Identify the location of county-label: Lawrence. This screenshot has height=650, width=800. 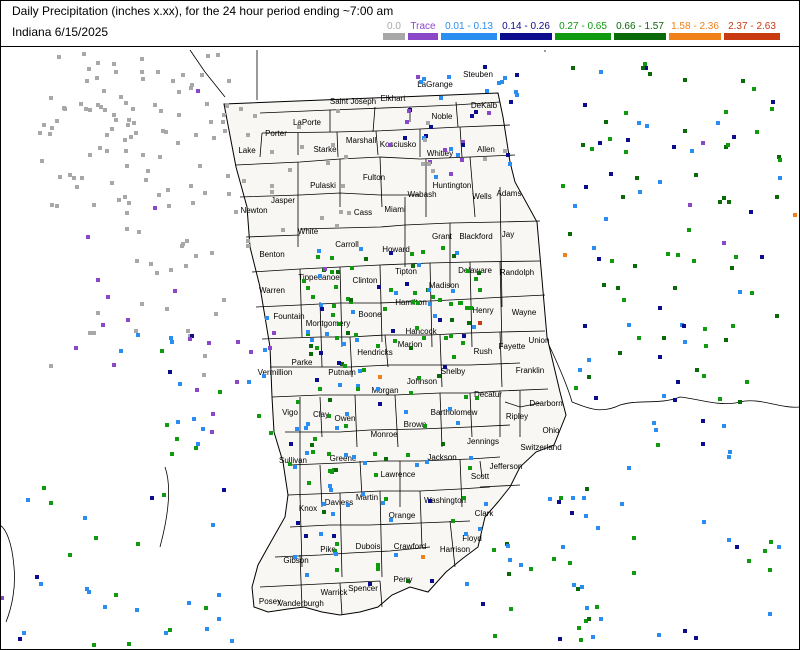
(398, 474).